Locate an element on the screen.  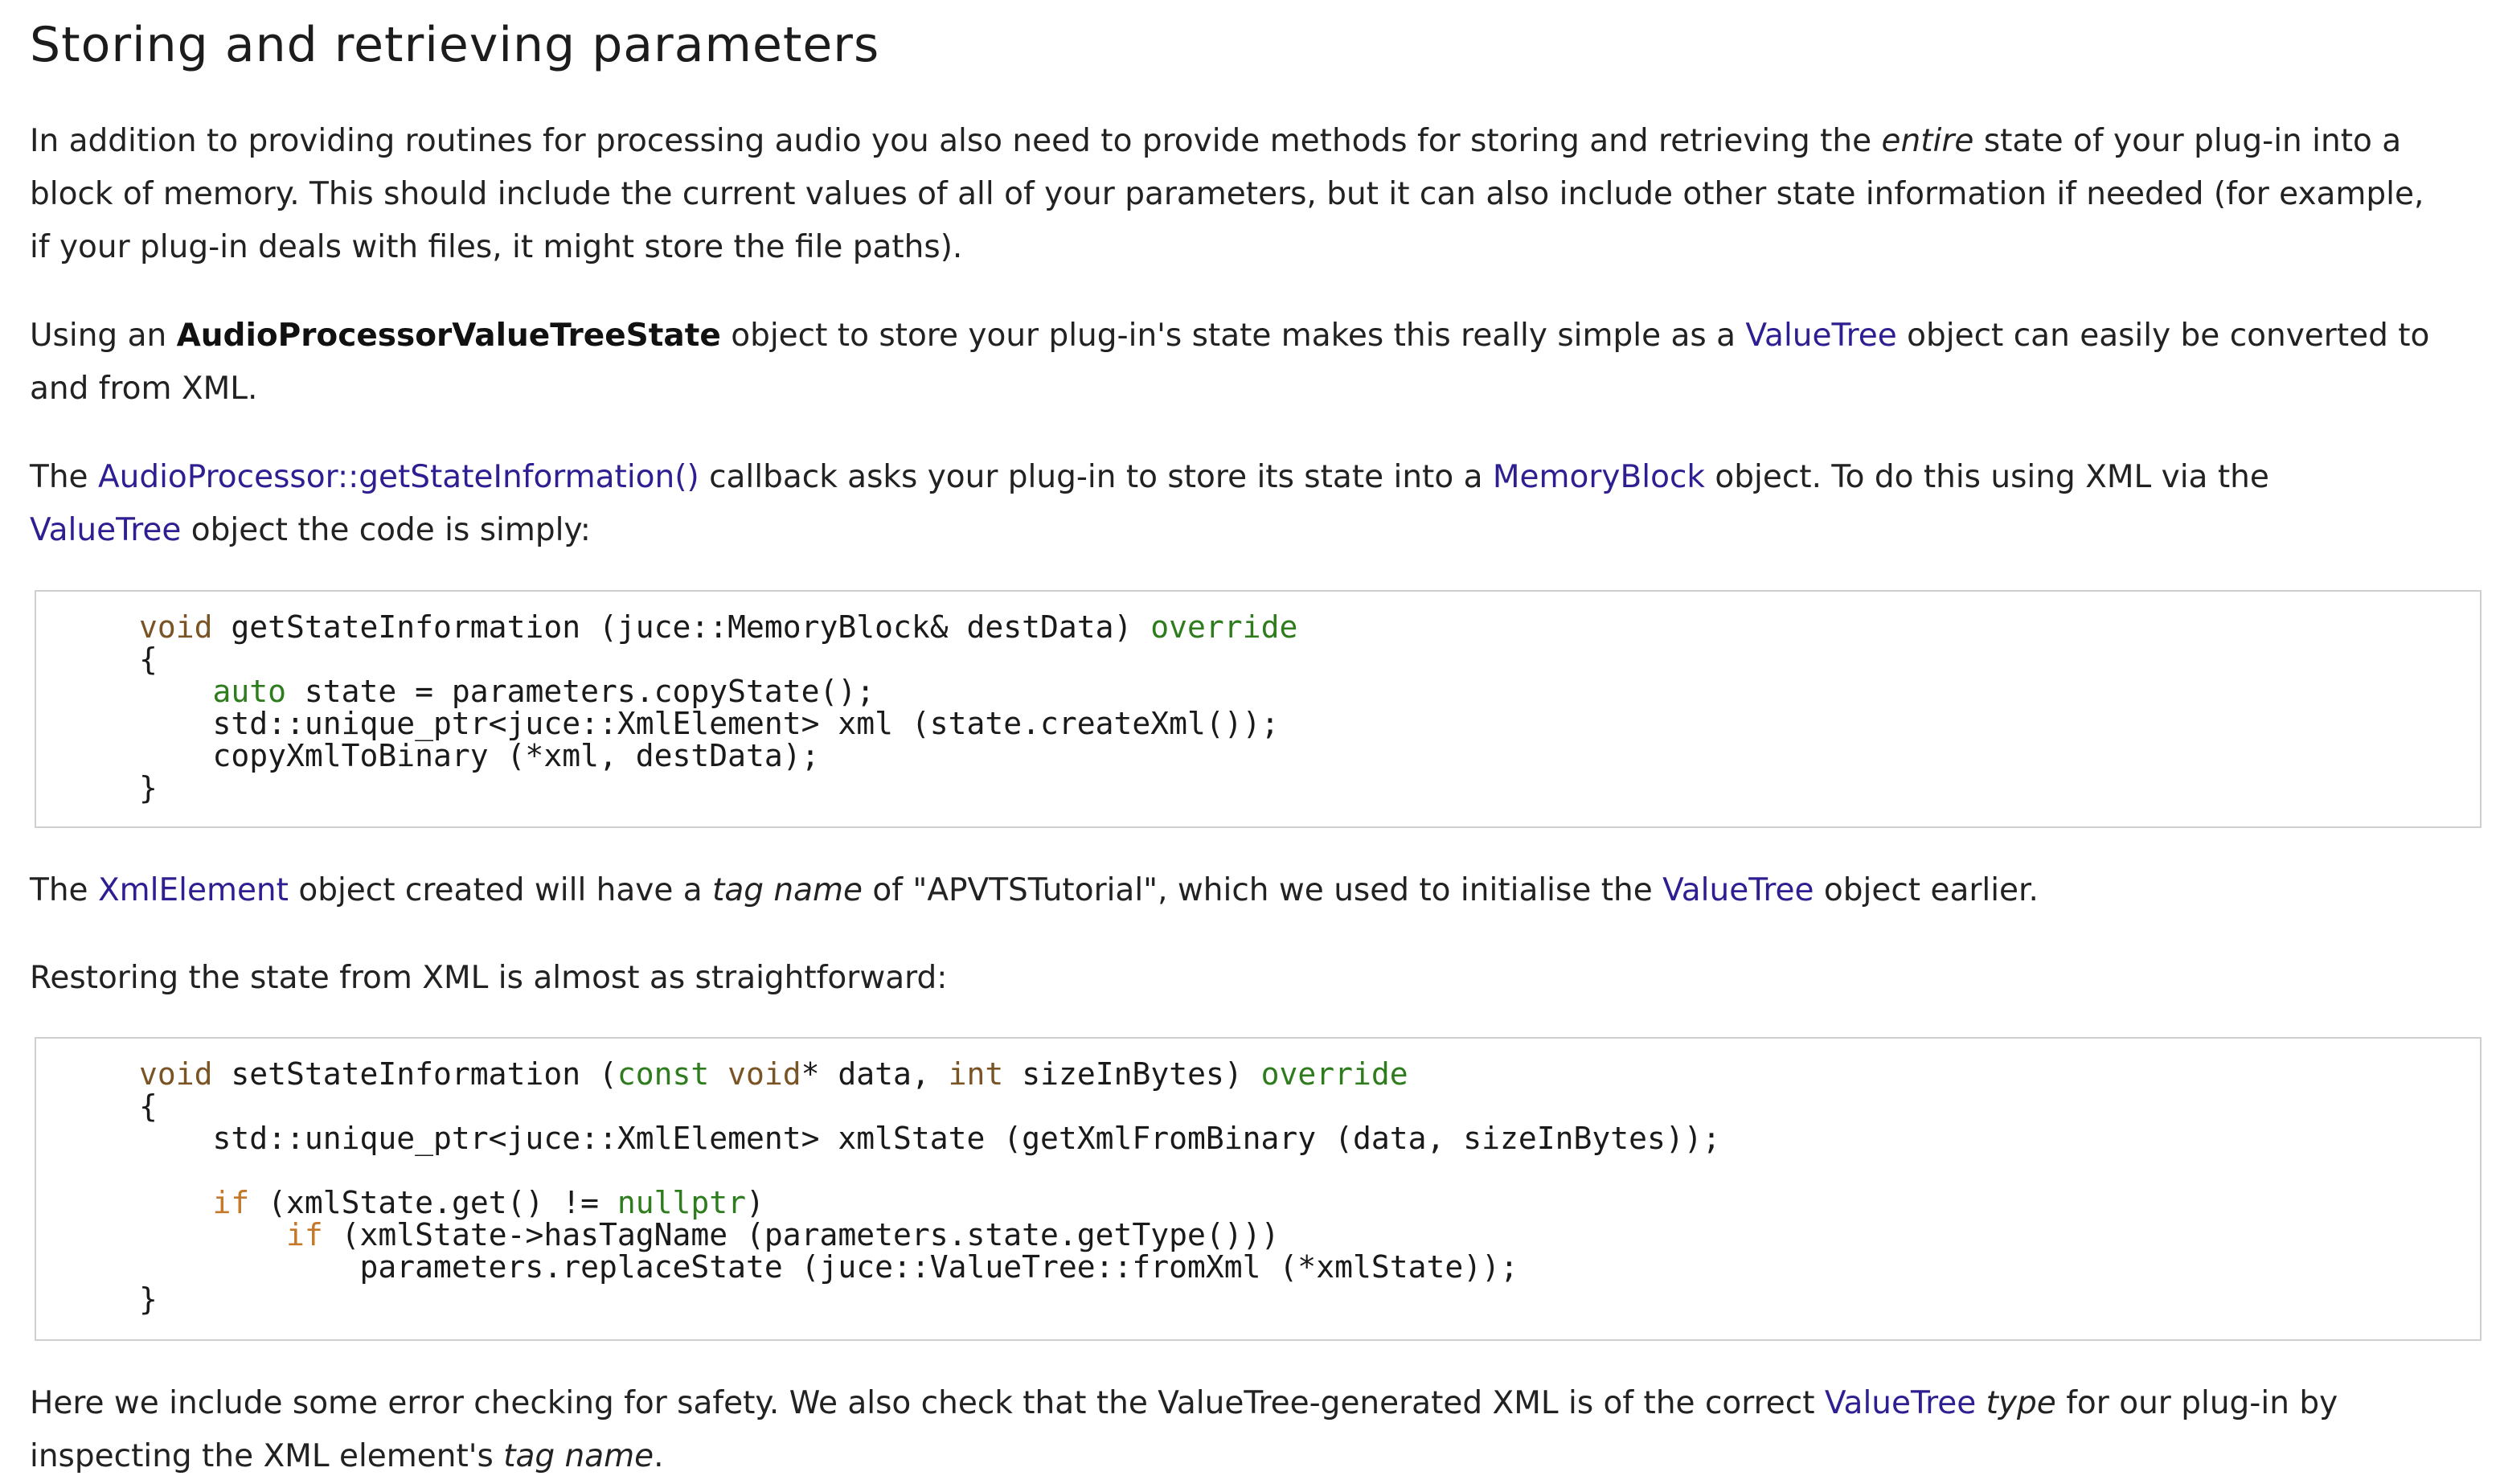
memoryblock-link: MemoryBlock is located at coordinates (1599, 477).